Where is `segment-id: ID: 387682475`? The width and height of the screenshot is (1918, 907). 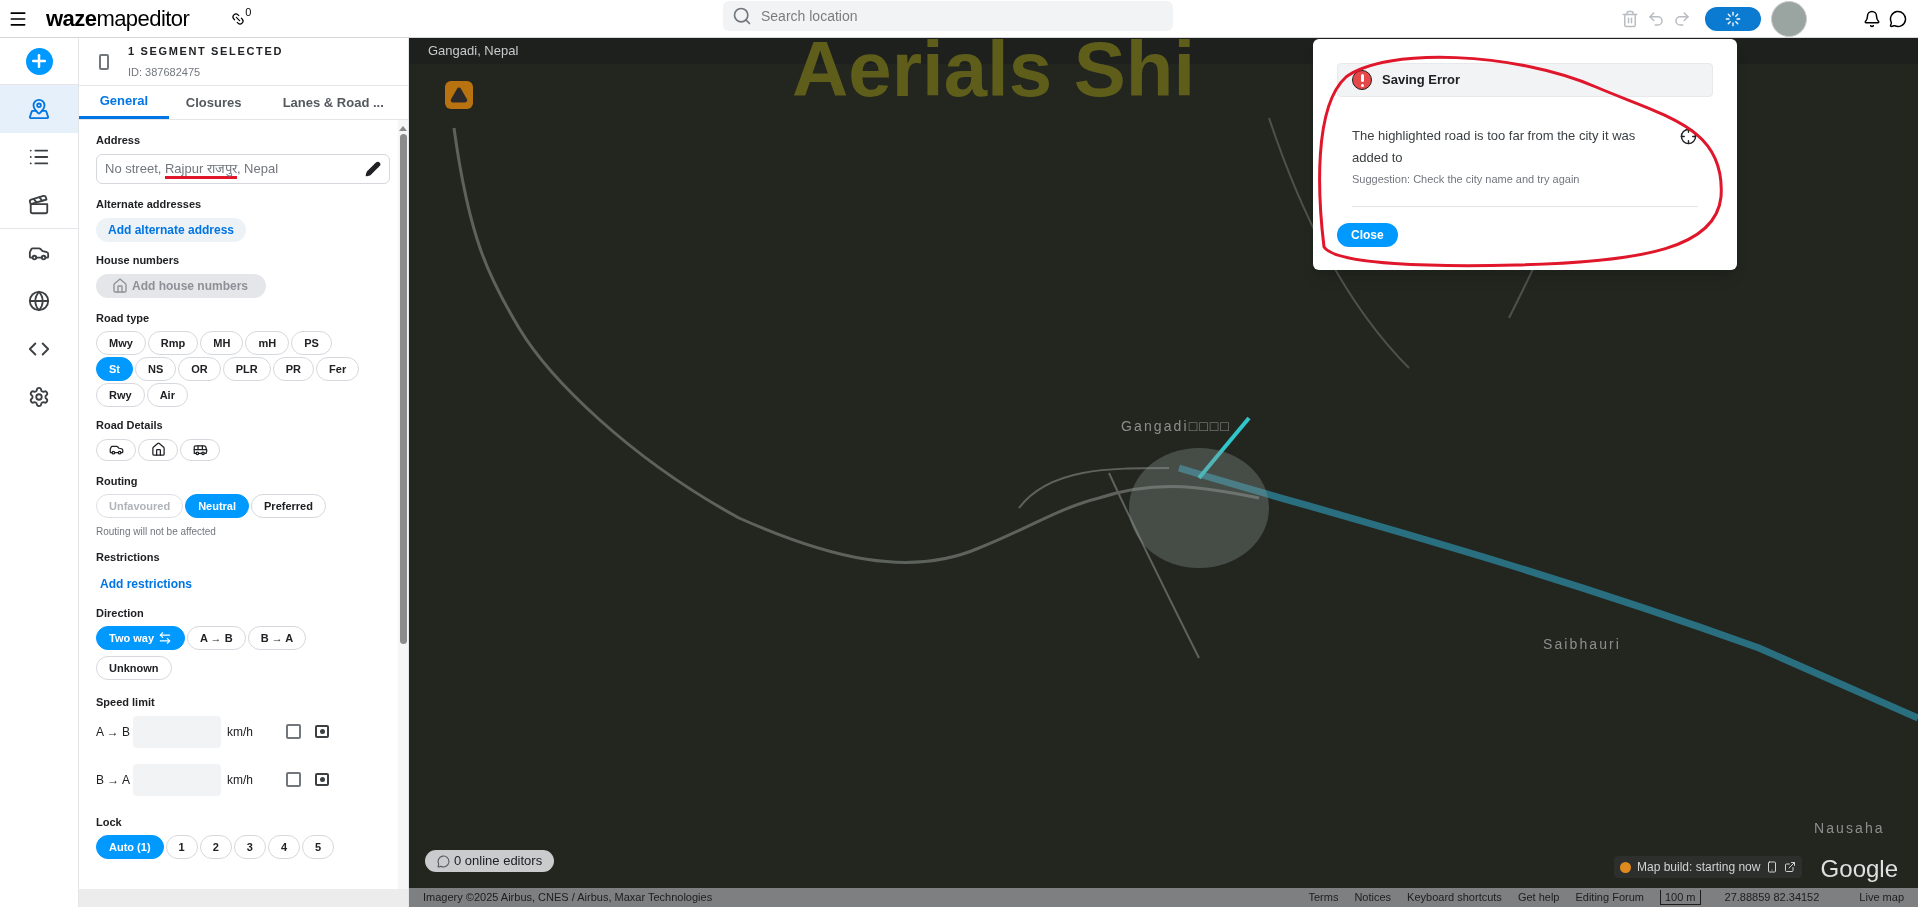
segment-id: ID: 387682475 is located at coordinates (165, 72).